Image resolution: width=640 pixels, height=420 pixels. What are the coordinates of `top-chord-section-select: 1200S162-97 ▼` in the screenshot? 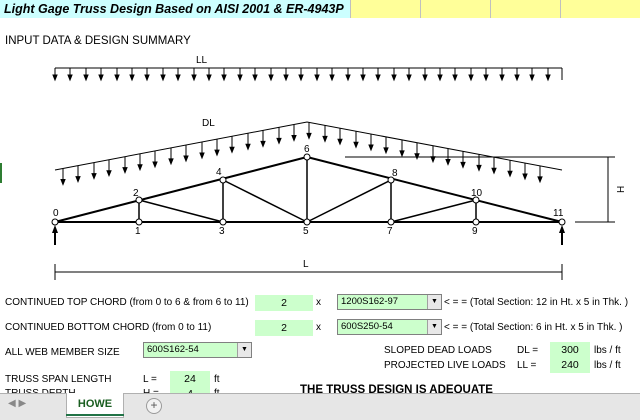 It's located at (389, 302).